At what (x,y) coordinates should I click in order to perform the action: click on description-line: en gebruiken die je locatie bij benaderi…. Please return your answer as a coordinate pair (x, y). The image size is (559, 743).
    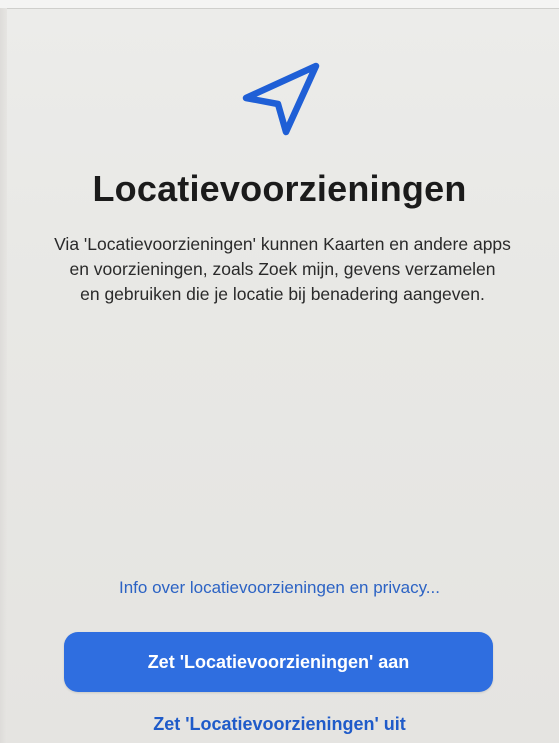
    Looking at the image, I should click on (282, 294).